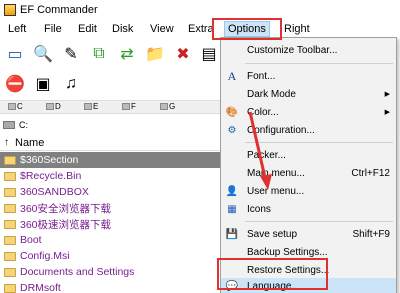  Describe the element at coordinates (10, 10) in the screenshot. I see `app-icon` at that location.